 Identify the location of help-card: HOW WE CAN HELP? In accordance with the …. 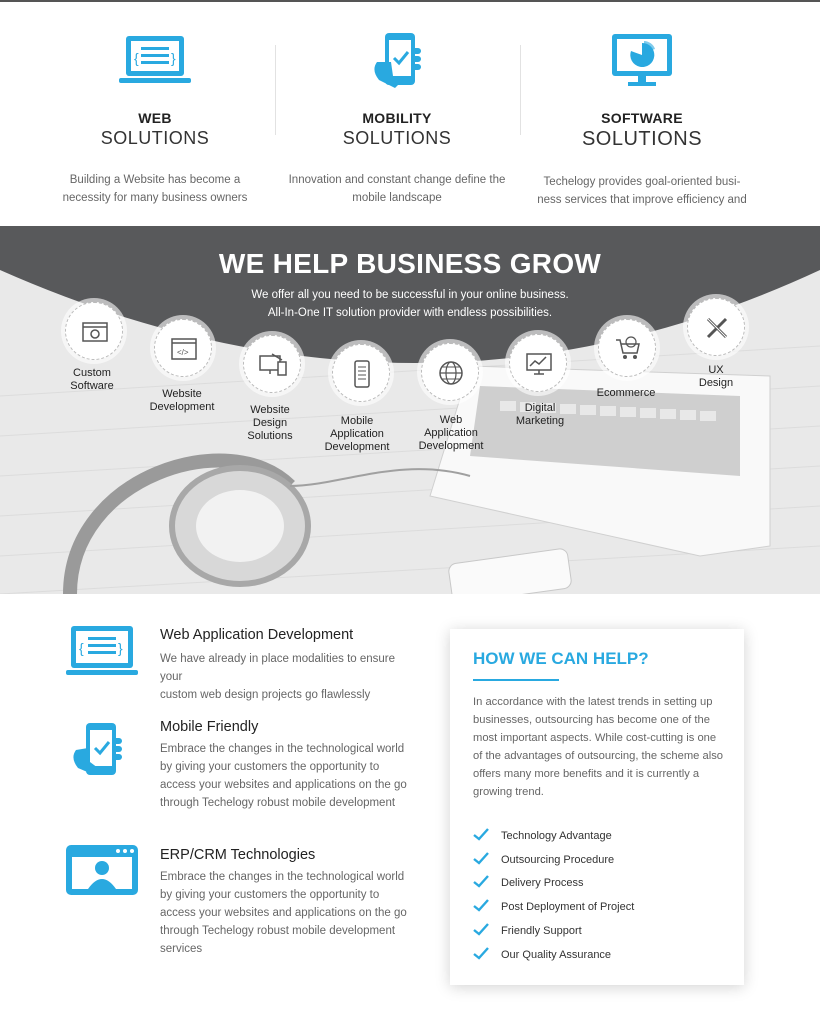
(597, 807).